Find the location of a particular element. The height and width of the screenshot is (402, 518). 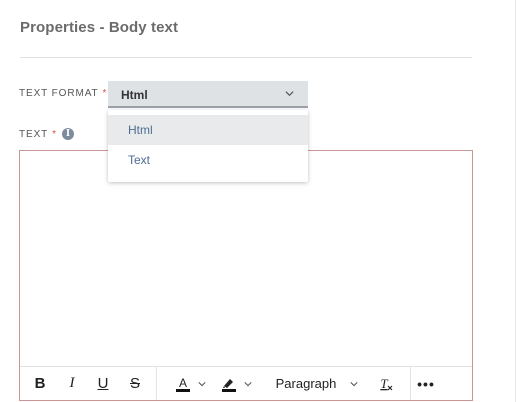

text-field-label-text: TEXT is located at coordinates (34, 134).